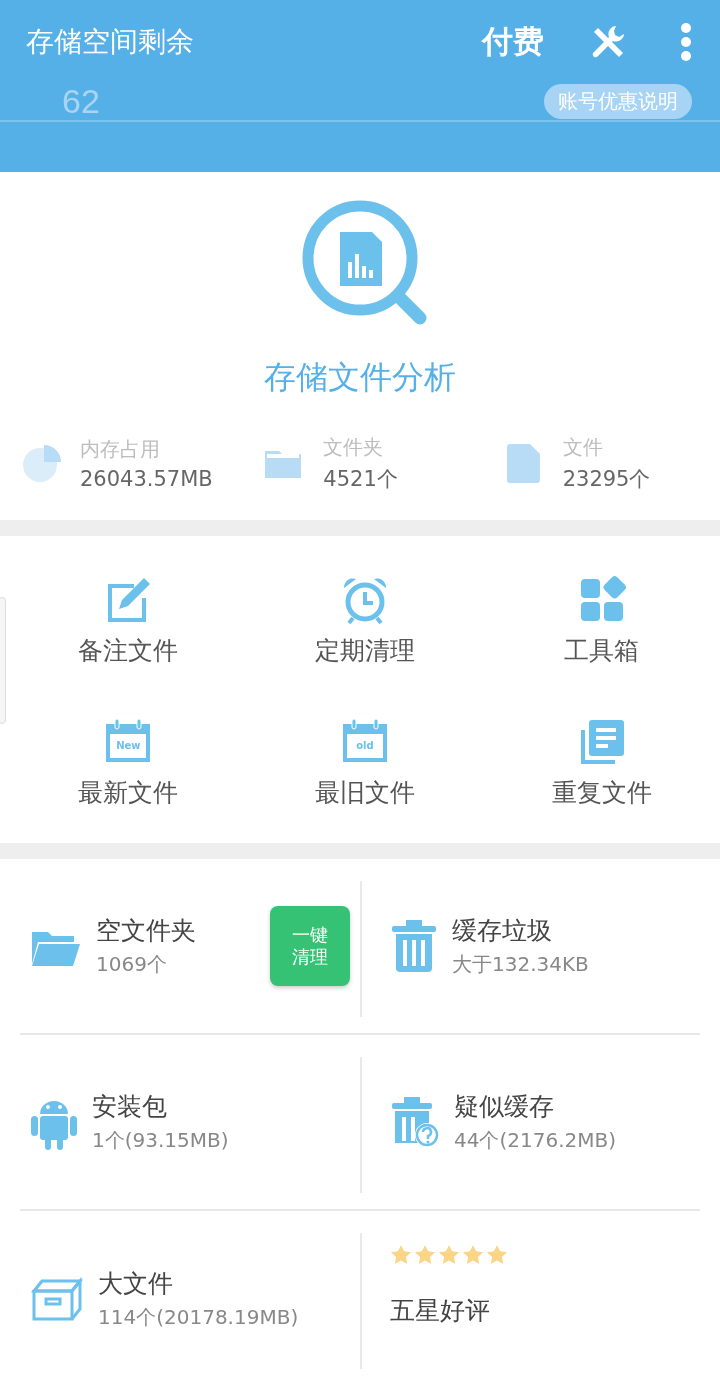  What do you see at coordinates (601, 789) in the screenshot?
I see `tool-item: 重复文件` at bounding box center [601, 789].